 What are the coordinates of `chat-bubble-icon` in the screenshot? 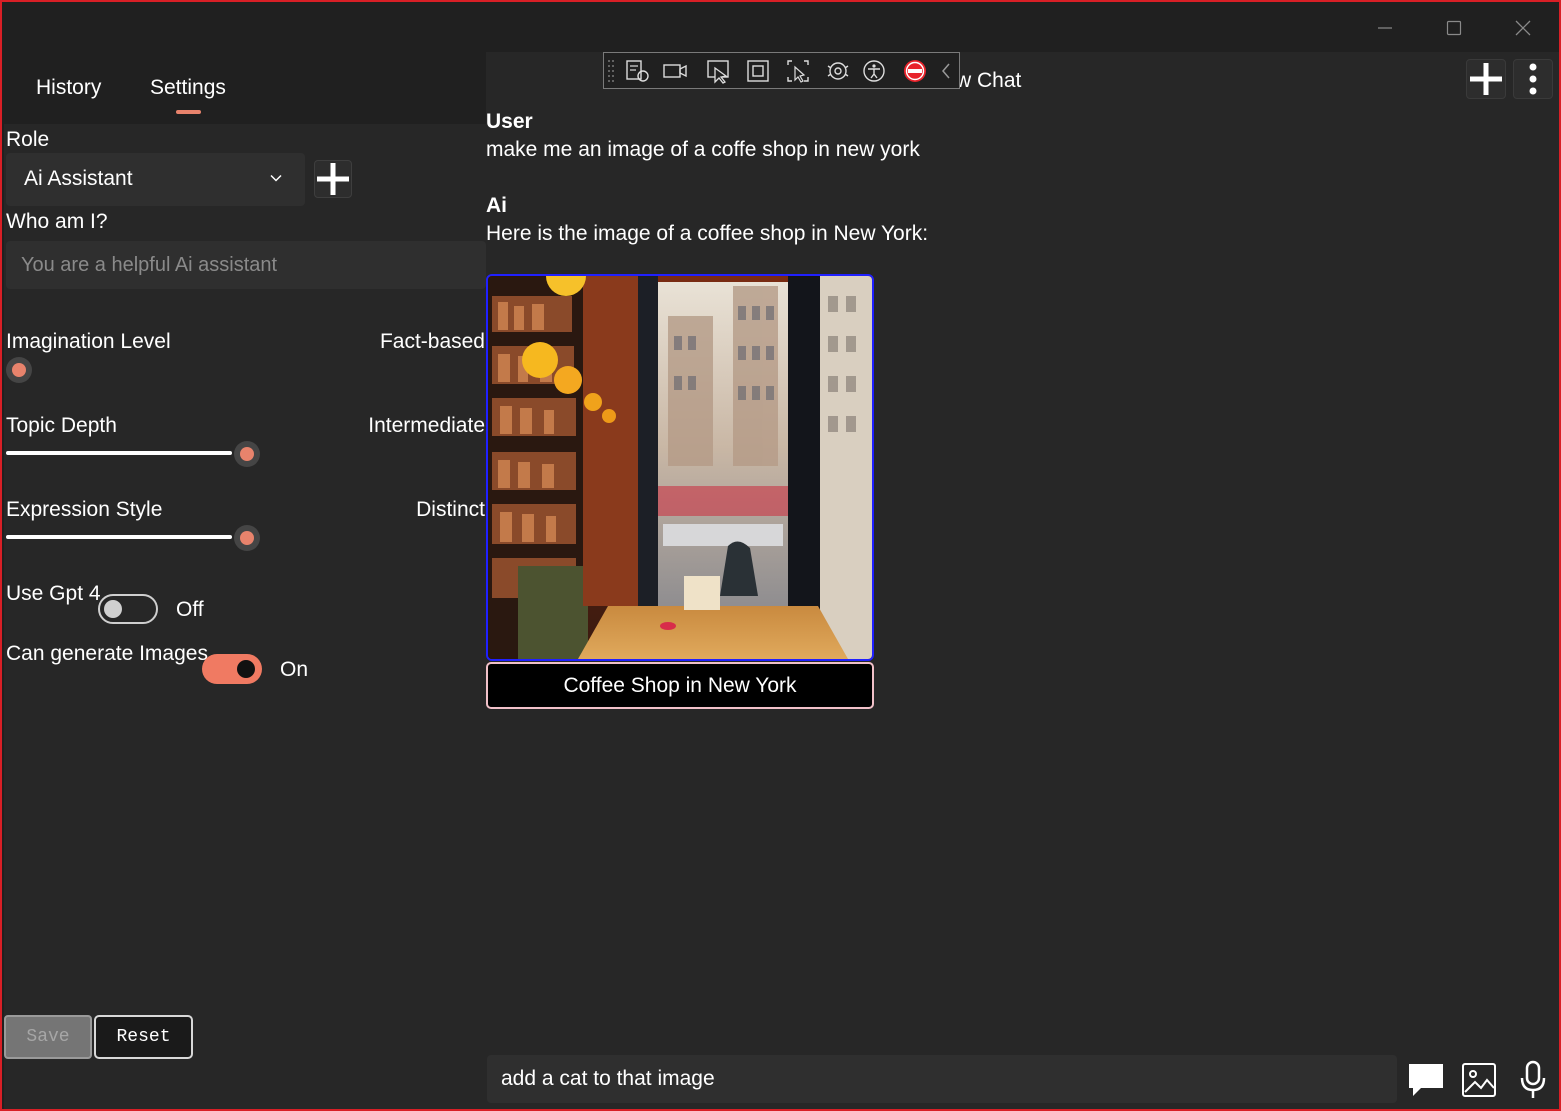 It's located at (1426, 1080).